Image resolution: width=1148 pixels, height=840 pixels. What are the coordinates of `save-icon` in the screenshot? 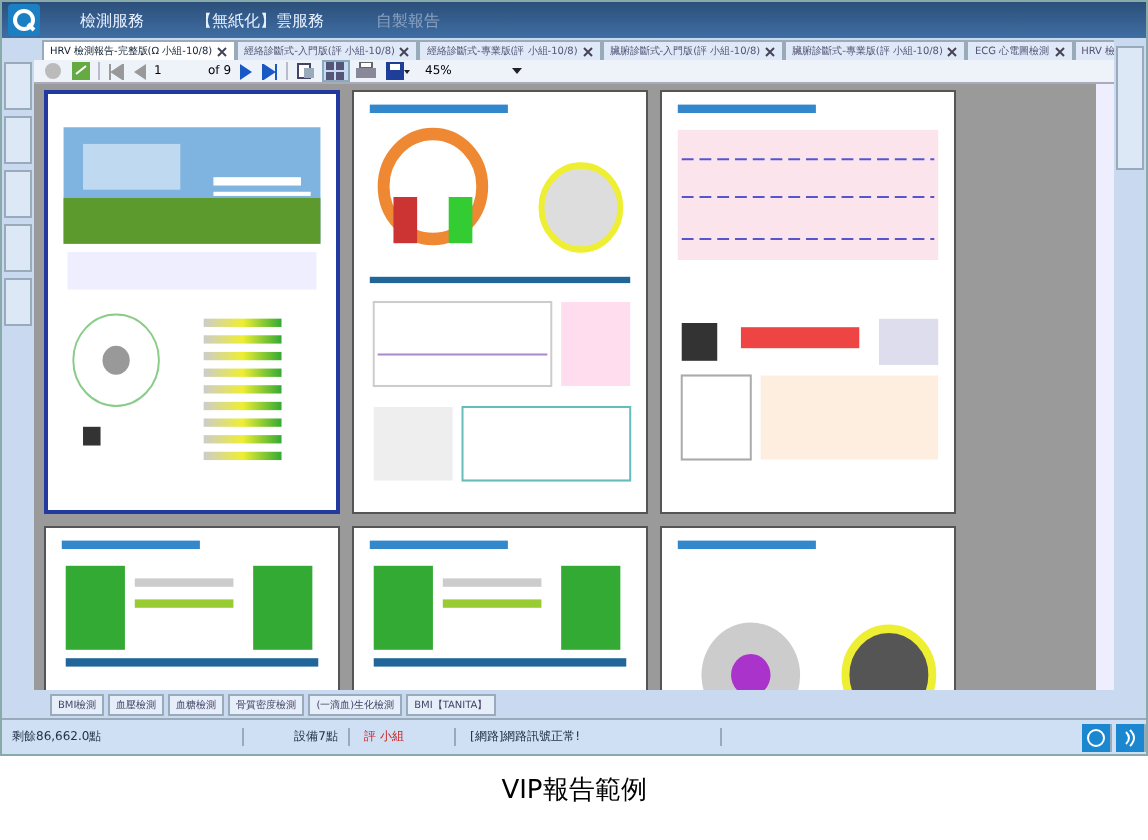 It's located at (397, 71).